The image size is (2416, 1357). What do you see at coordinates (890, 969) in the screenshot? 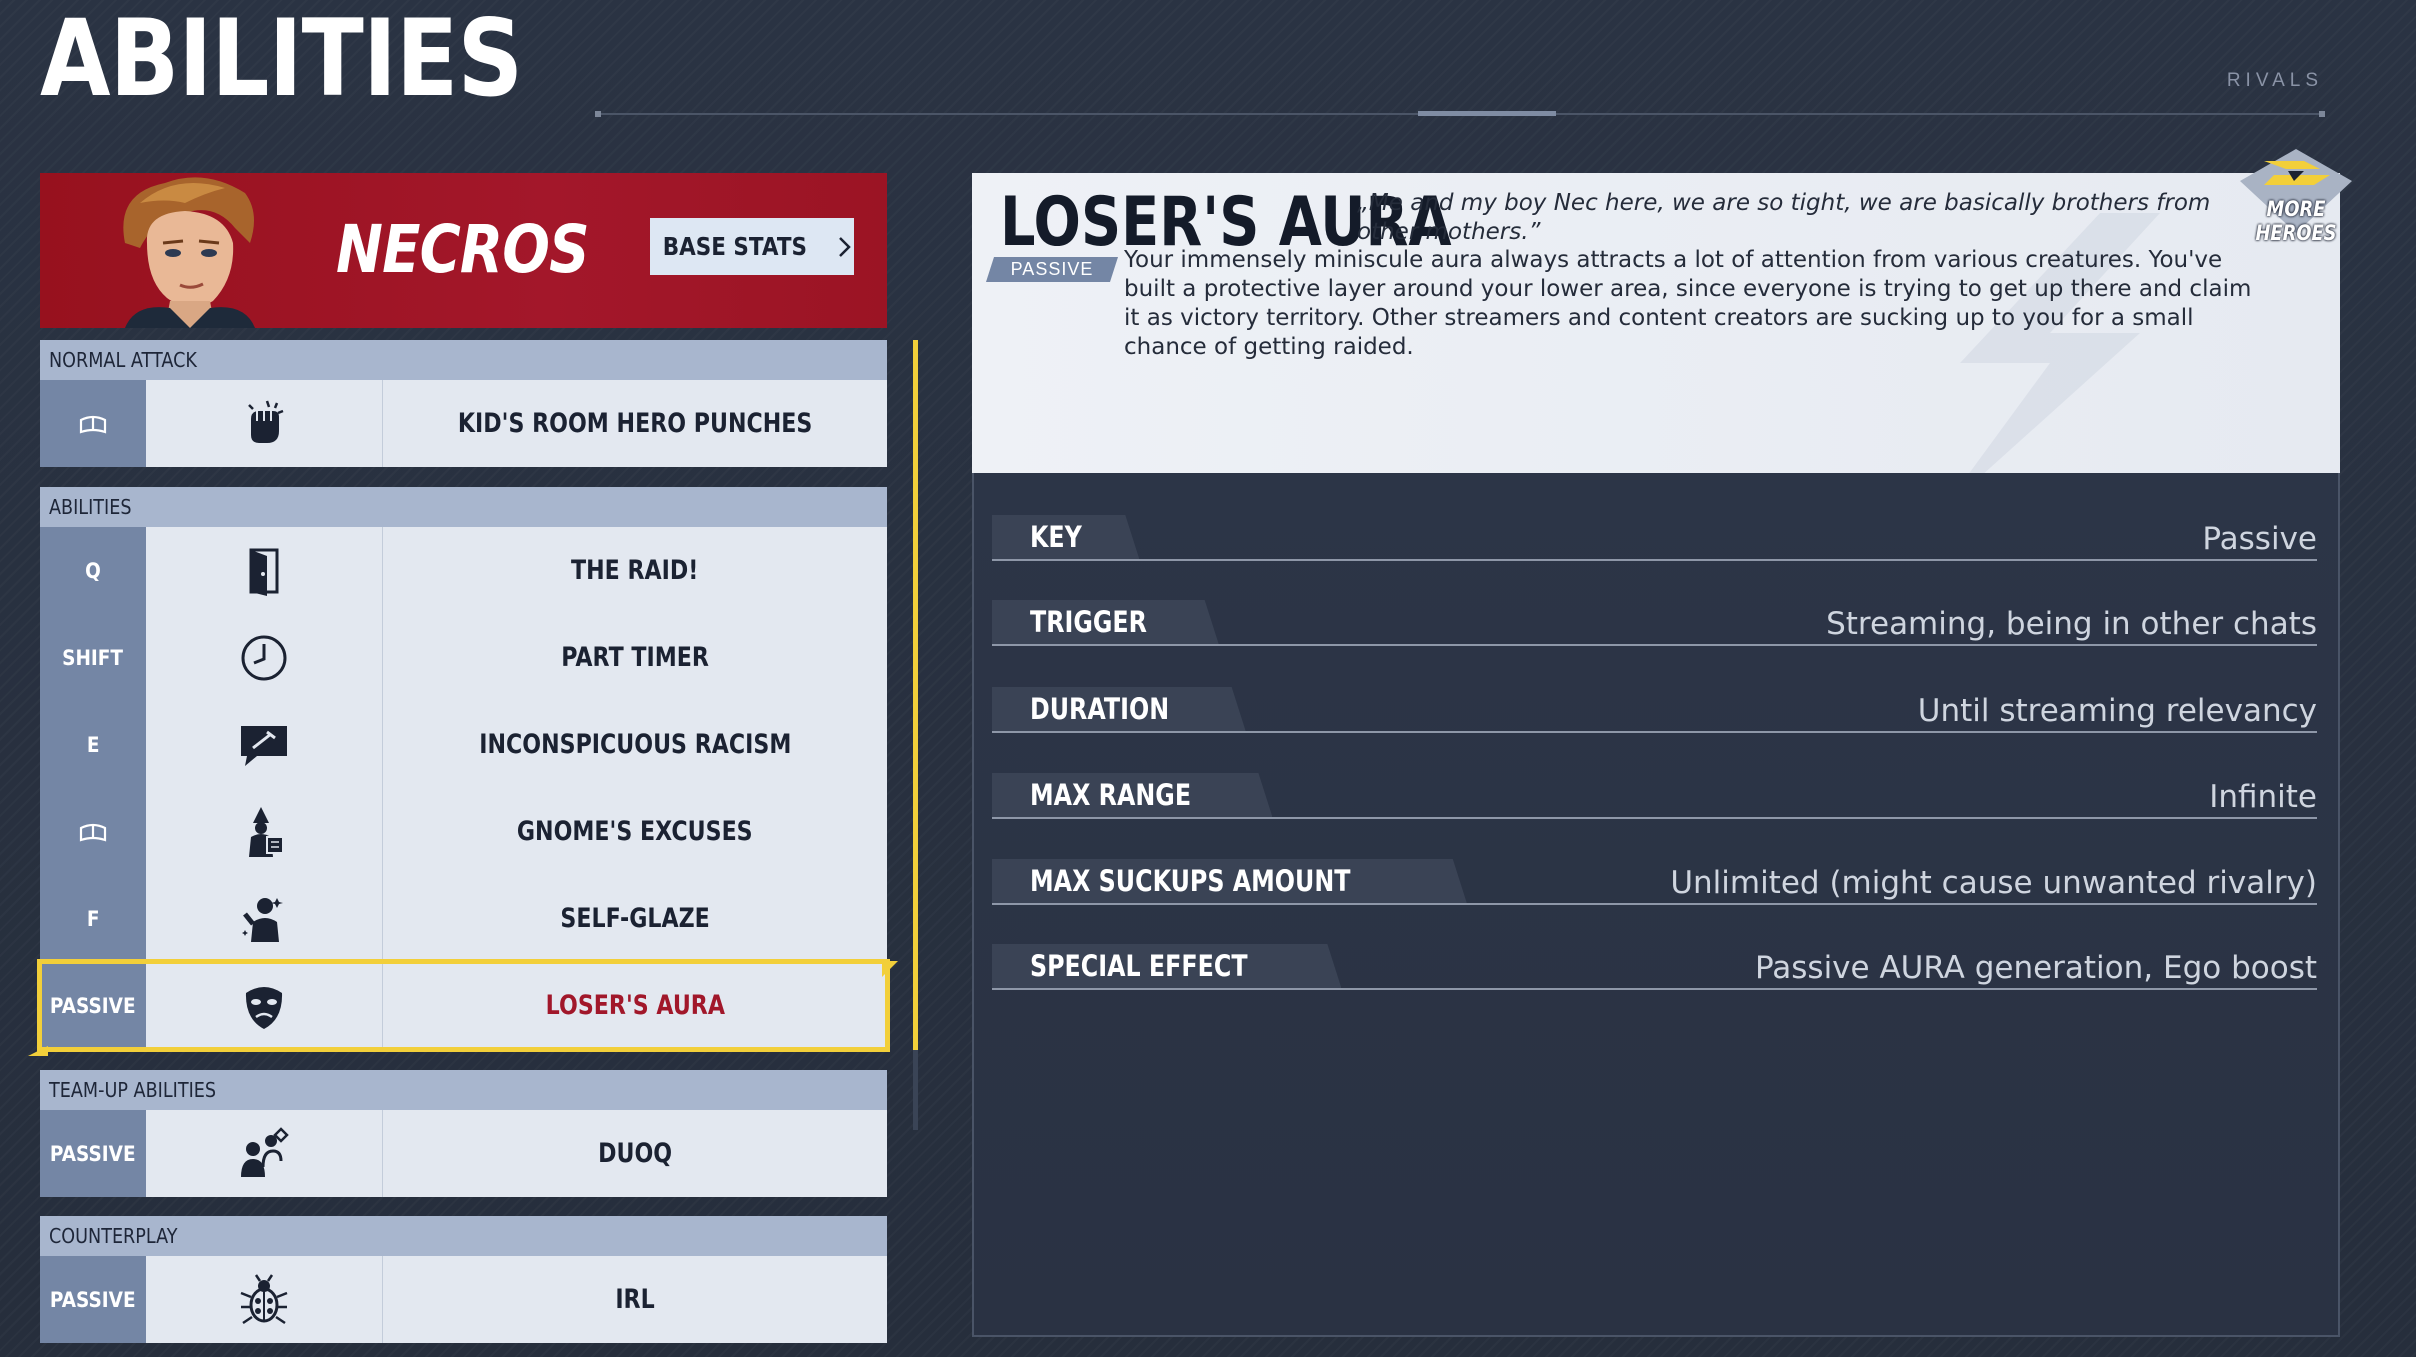
I see `selection-marker-right` at bounding box center [890, 969].